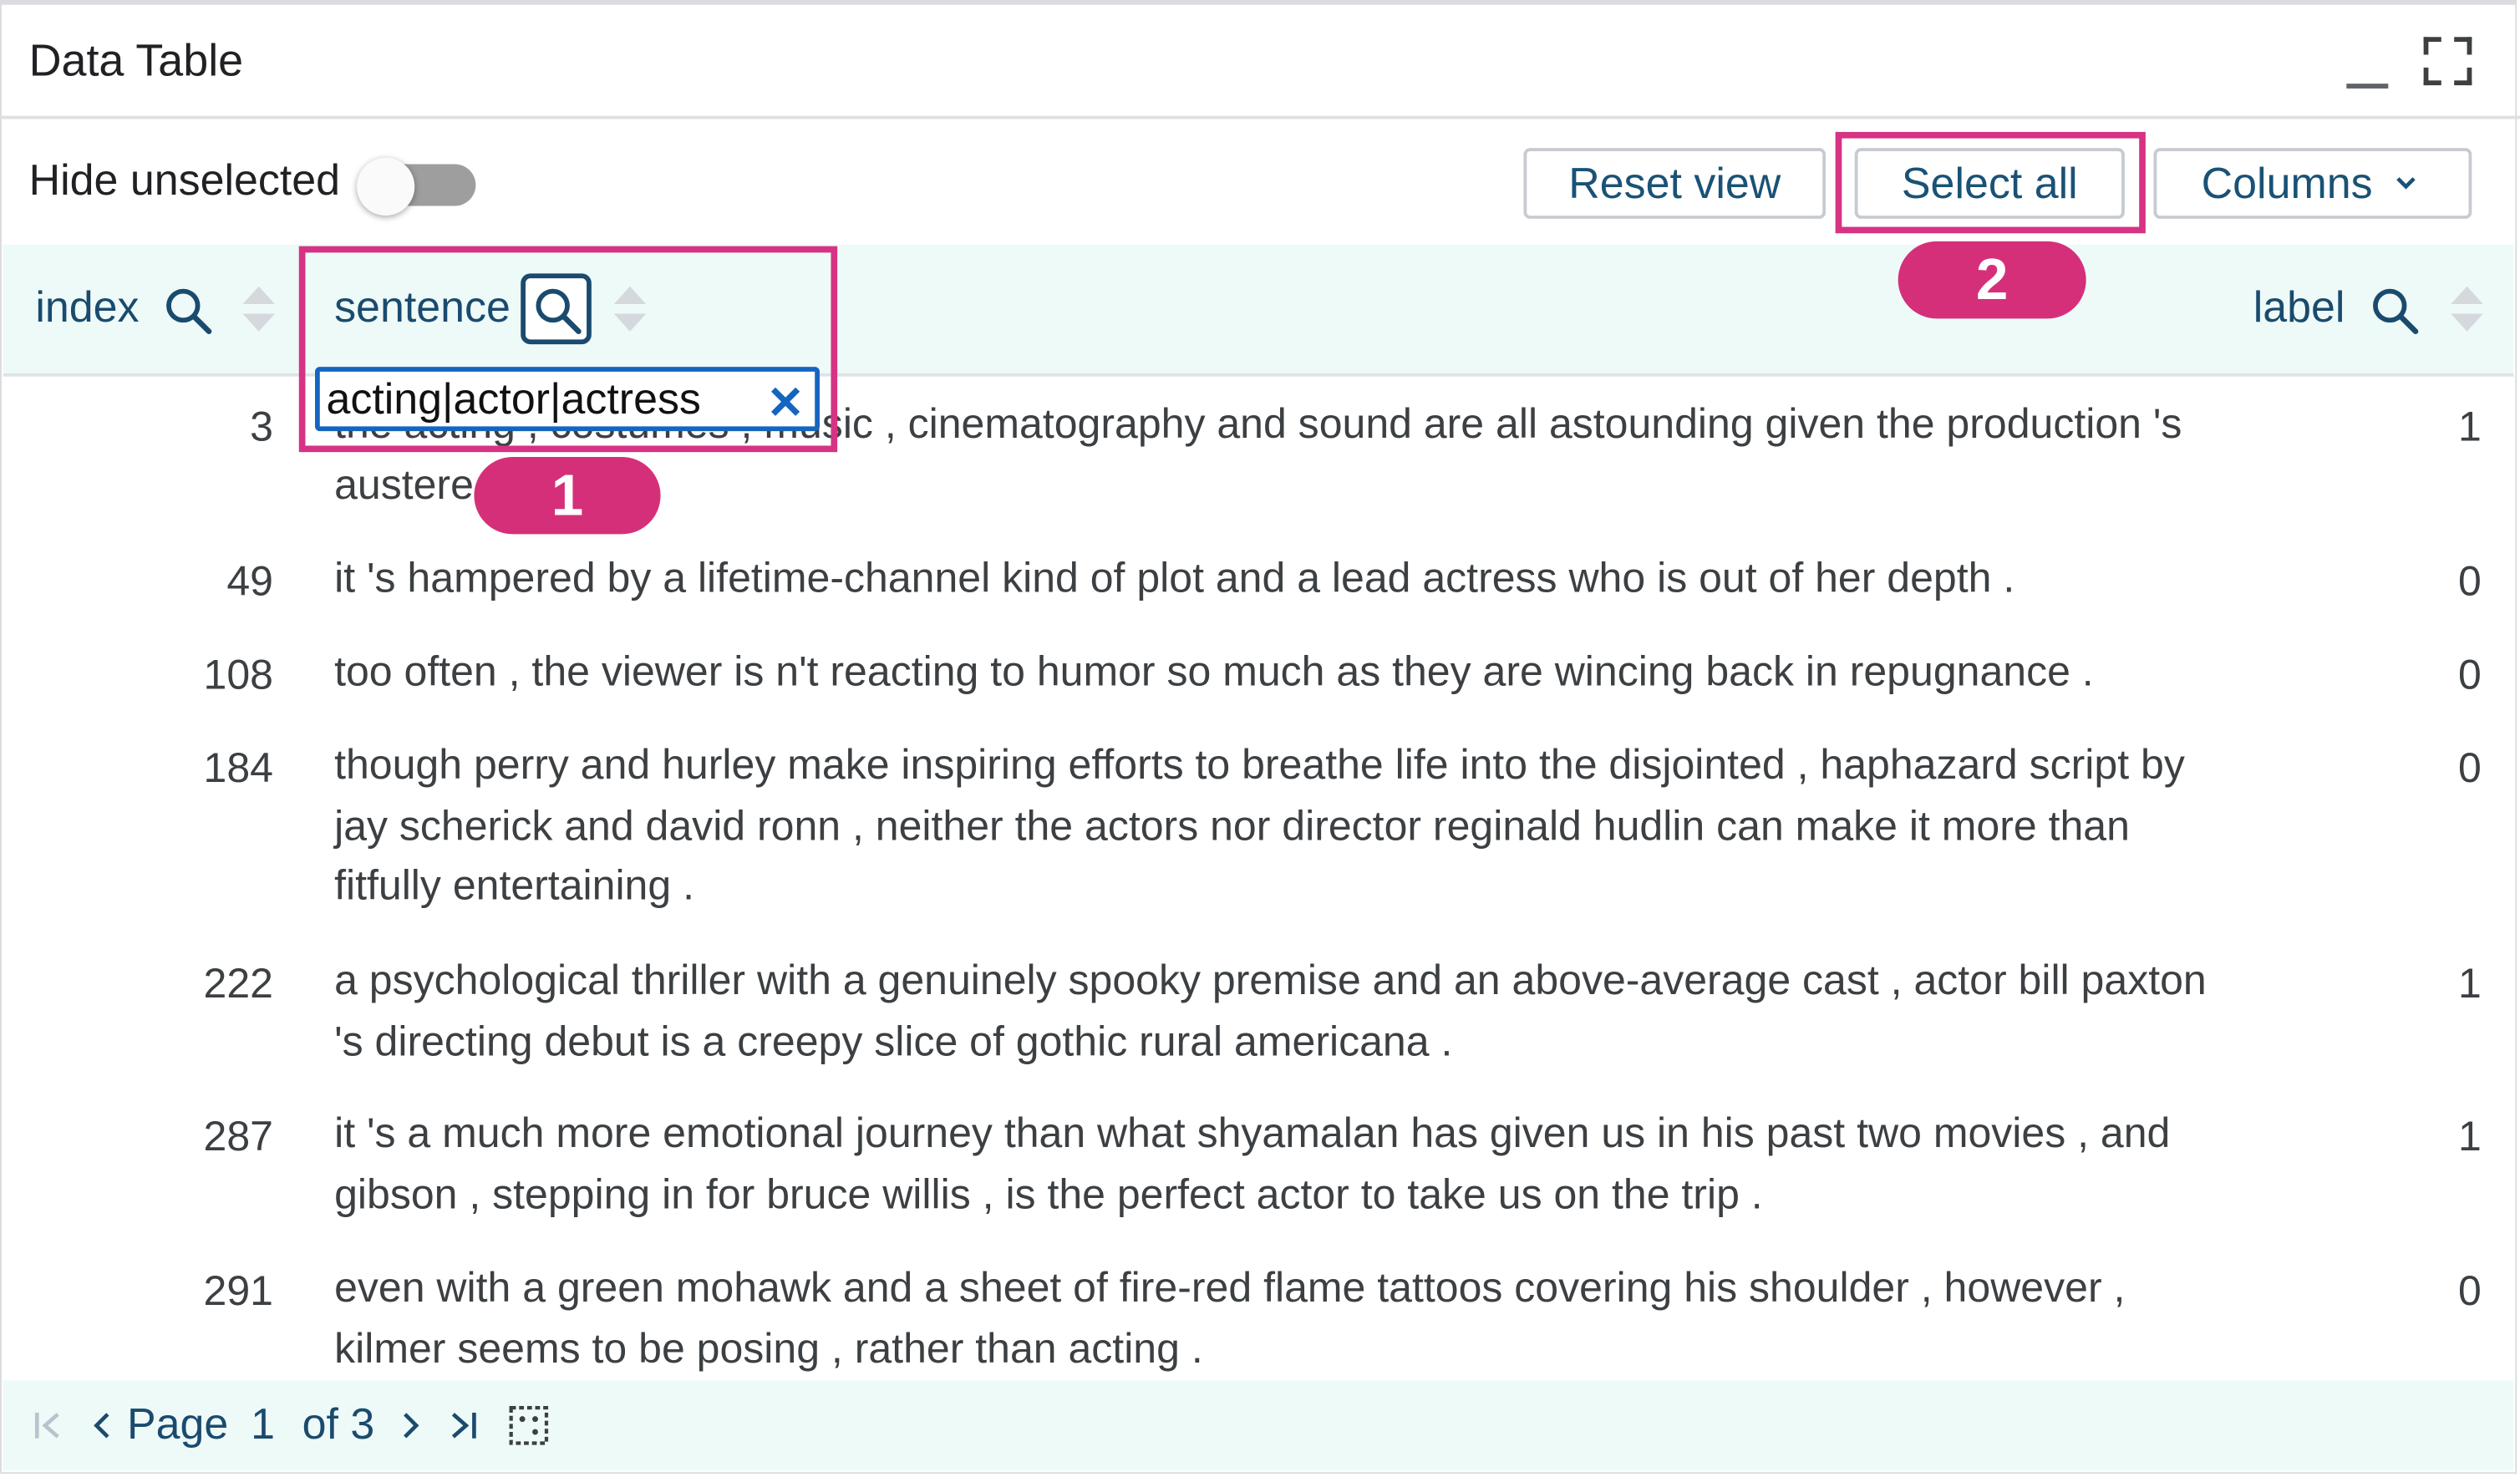  I want to click on hide-unselected-toggle, so click(416, 187).